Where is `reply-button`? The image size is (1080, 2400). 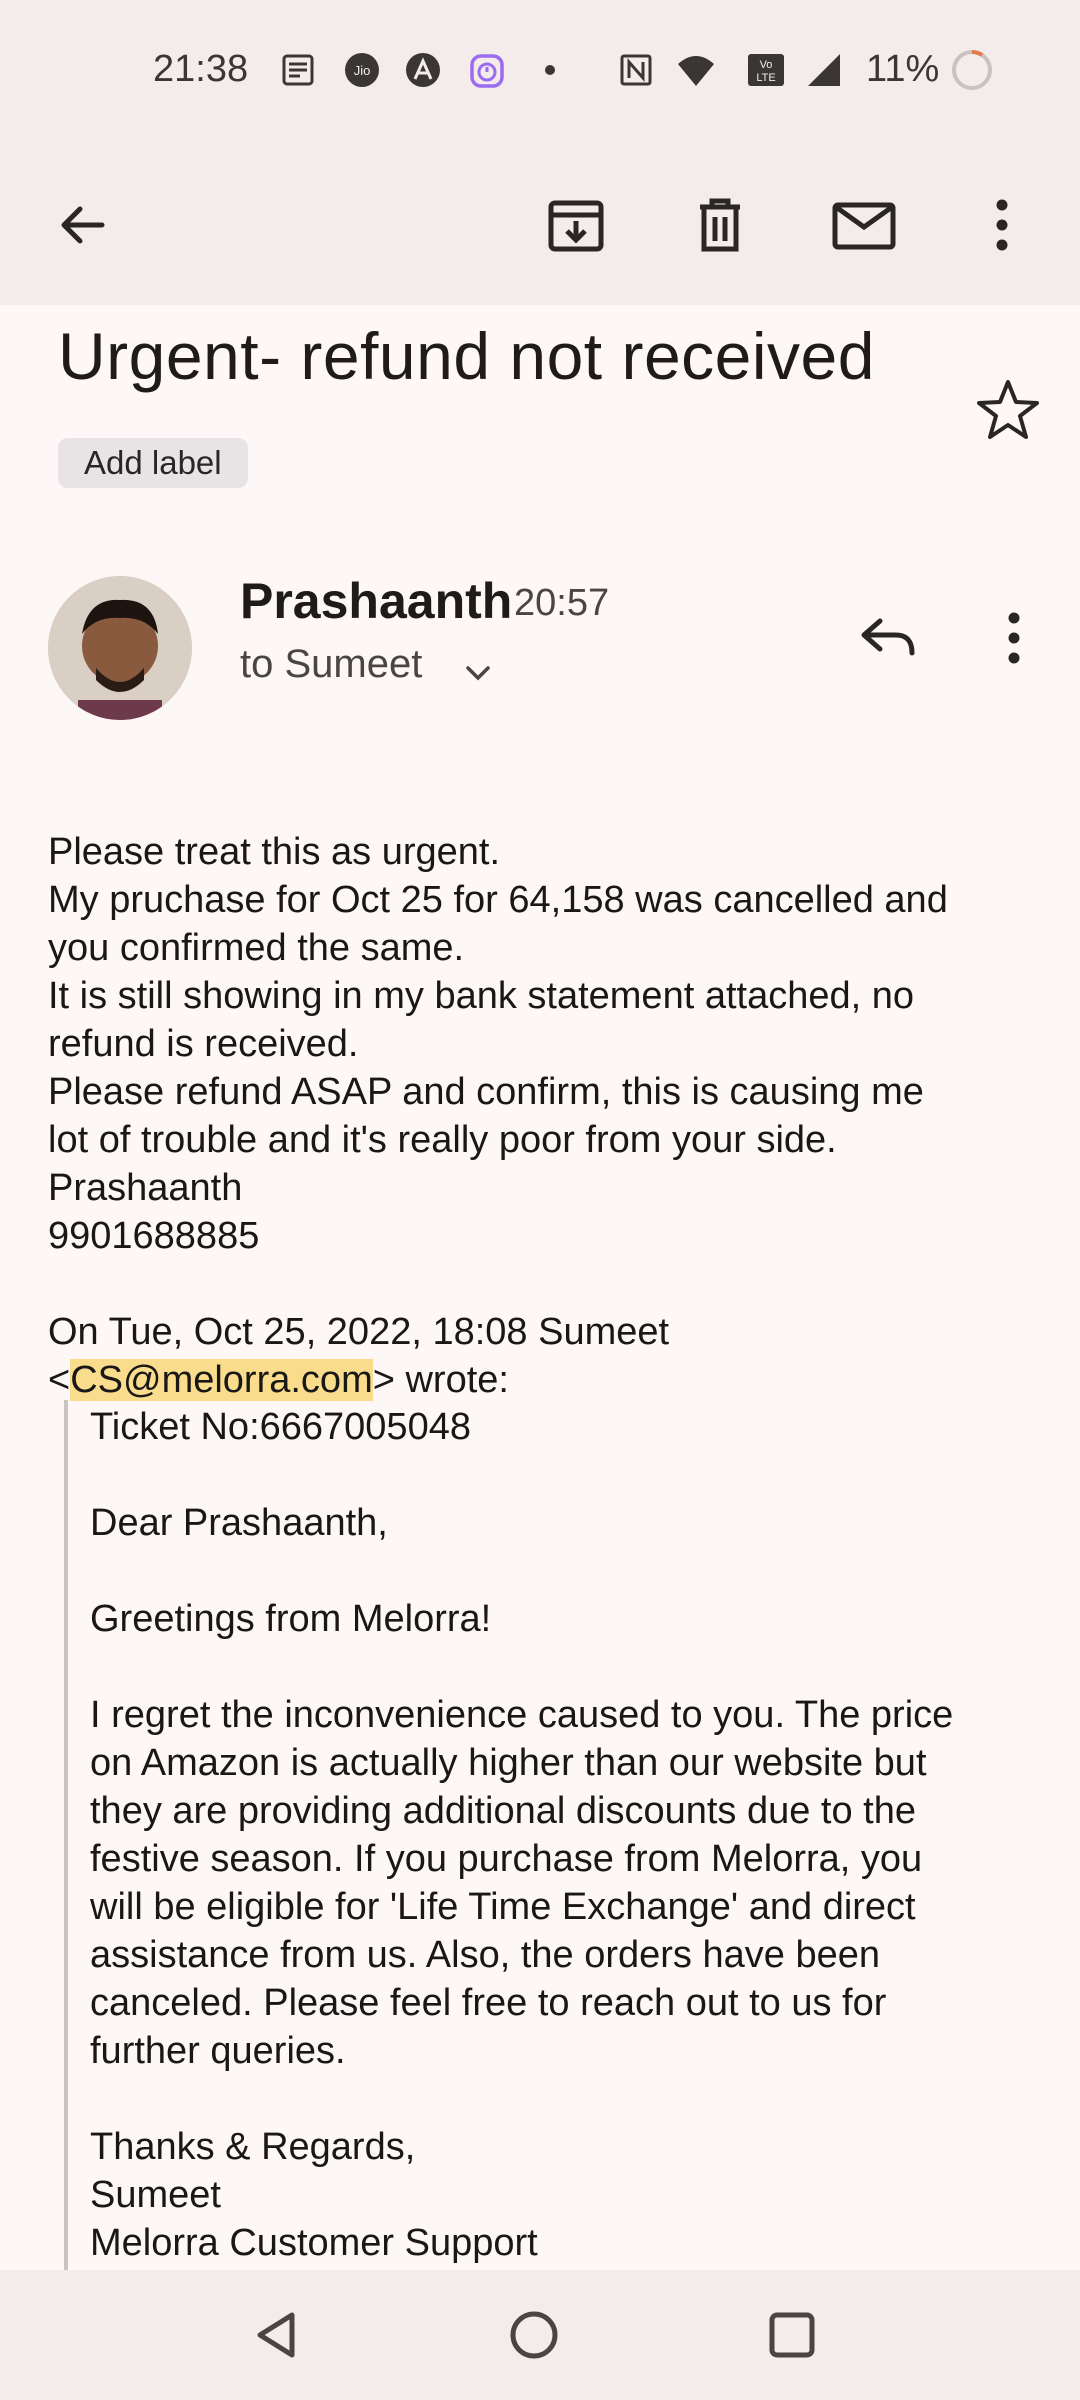 reply-button is located at coordinates (888, 638).